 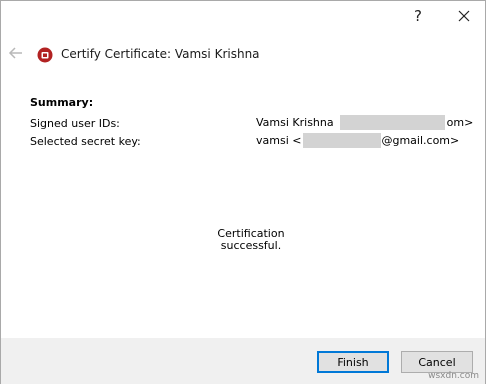 I want to click on secret-key-suffix: @gmail.com>, so click(x=420, y=140).